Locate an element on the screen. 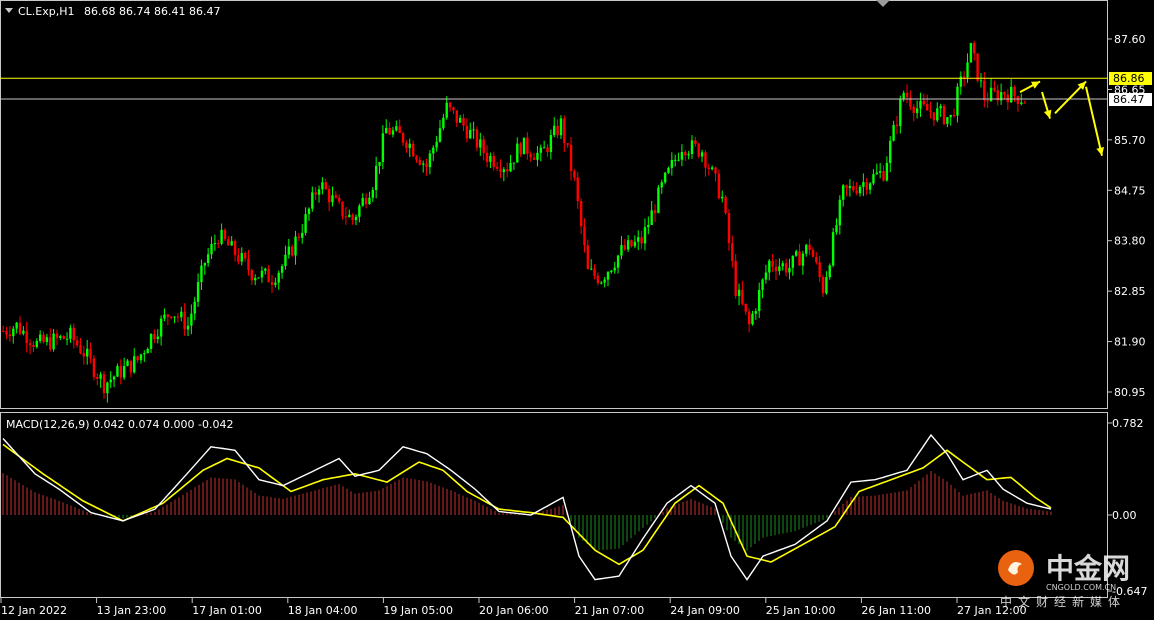 Image resolution: width=1154 pixels, height=620 pixels. macd-label: MACD(12,26,9) 0.042 0.074 0.000 -0.042 is located at coordinates (119, 424).